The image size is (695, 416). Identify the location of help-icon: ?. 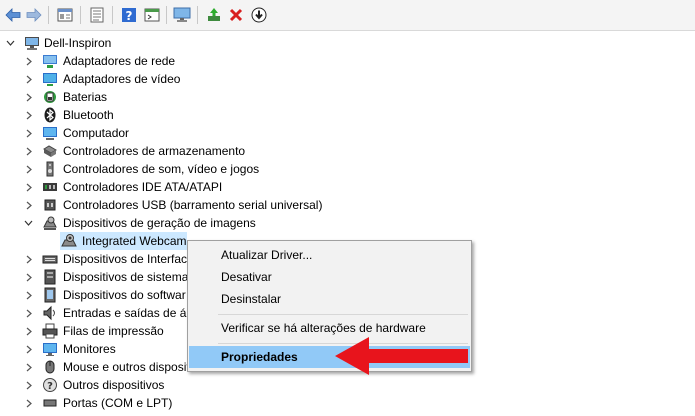
(129, 15).